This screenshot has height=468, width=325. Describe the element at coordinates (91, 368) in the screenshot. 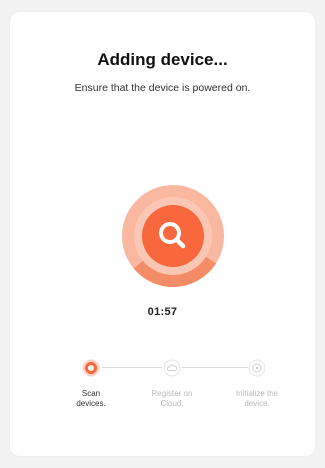

I see `scan-icon` at that location.